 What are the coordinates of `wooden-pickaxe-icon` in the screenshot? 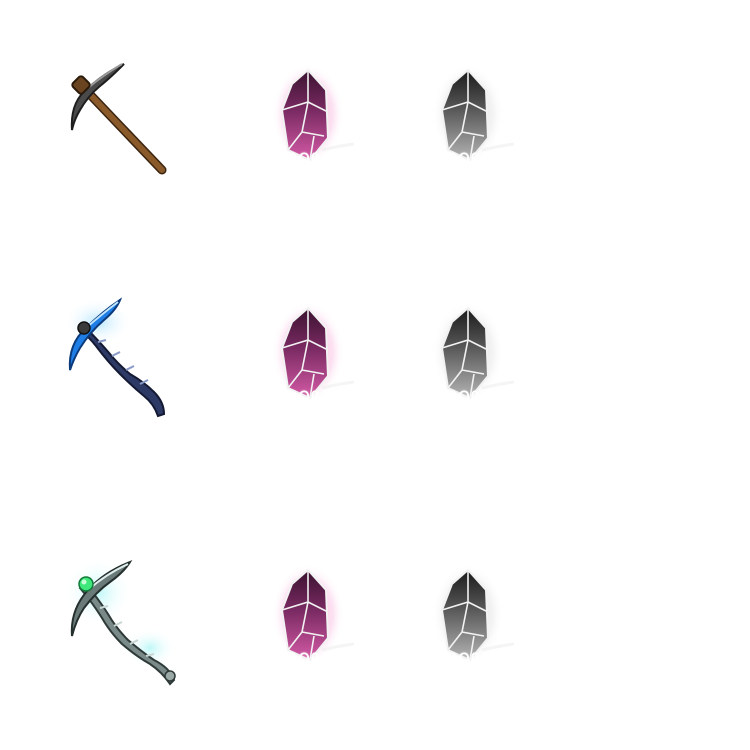 It's located at (123, 122).